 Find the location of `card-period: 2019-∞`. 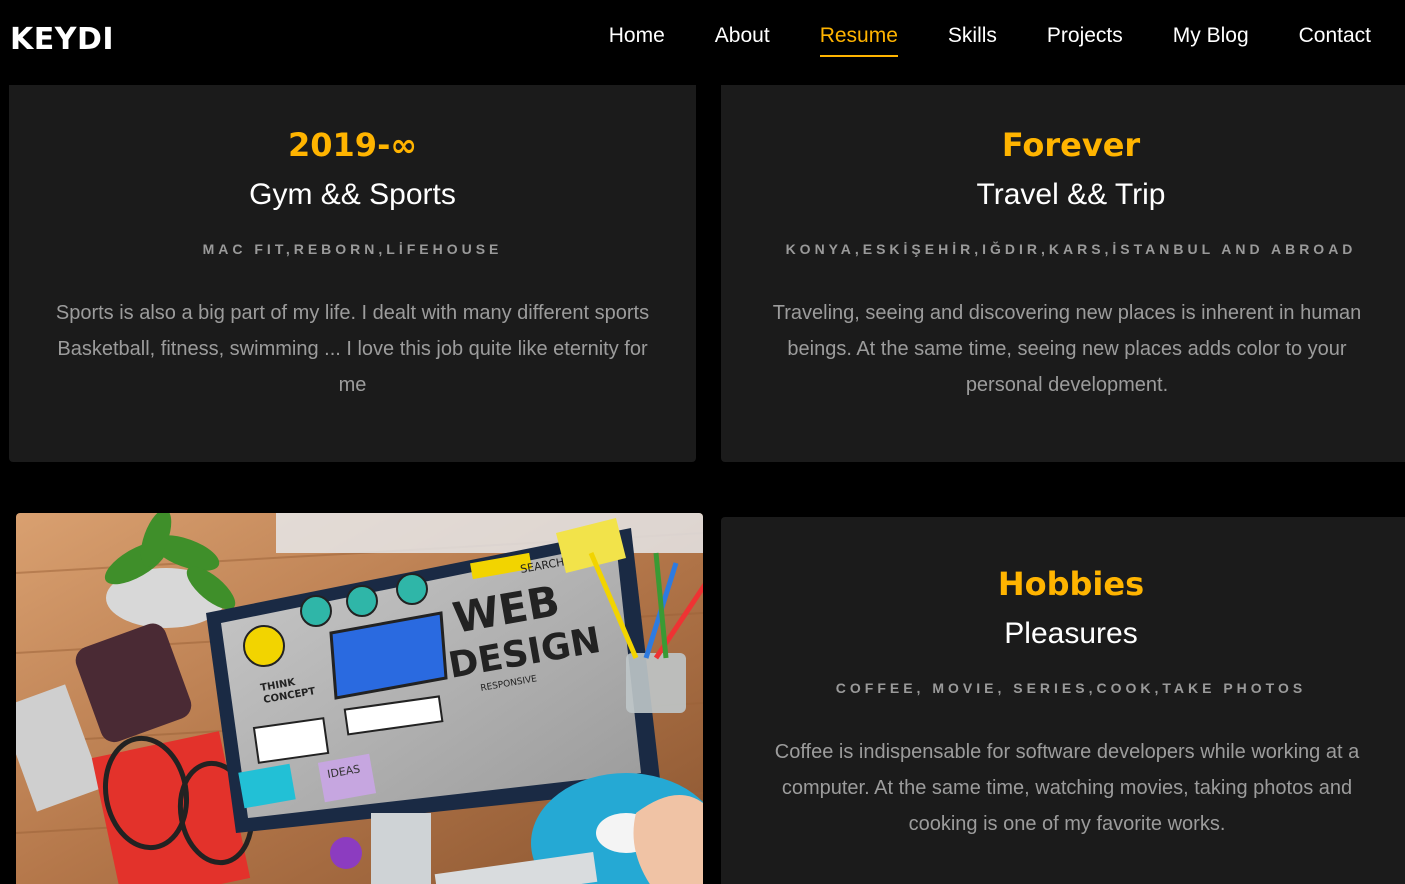

card-period: 2019-∞ is located at coordinates (352, 145).